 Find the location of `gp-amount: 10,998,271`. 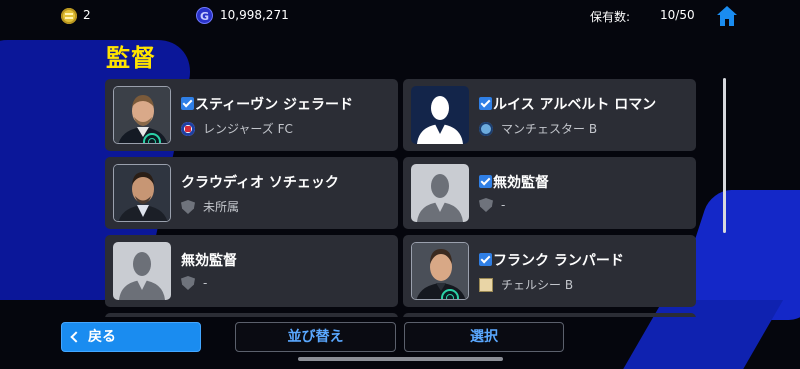

gp-amount: 10,998,271 is located at coordinates (254, 15).